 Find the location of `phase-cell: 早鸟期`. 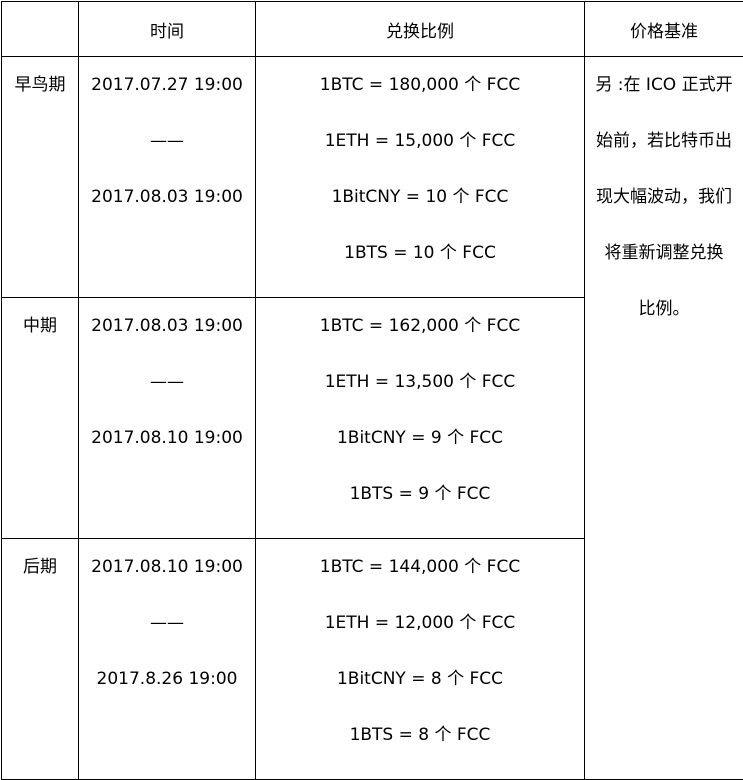

phase-cell: 早鸟期 is located at coordinates (40, 177).